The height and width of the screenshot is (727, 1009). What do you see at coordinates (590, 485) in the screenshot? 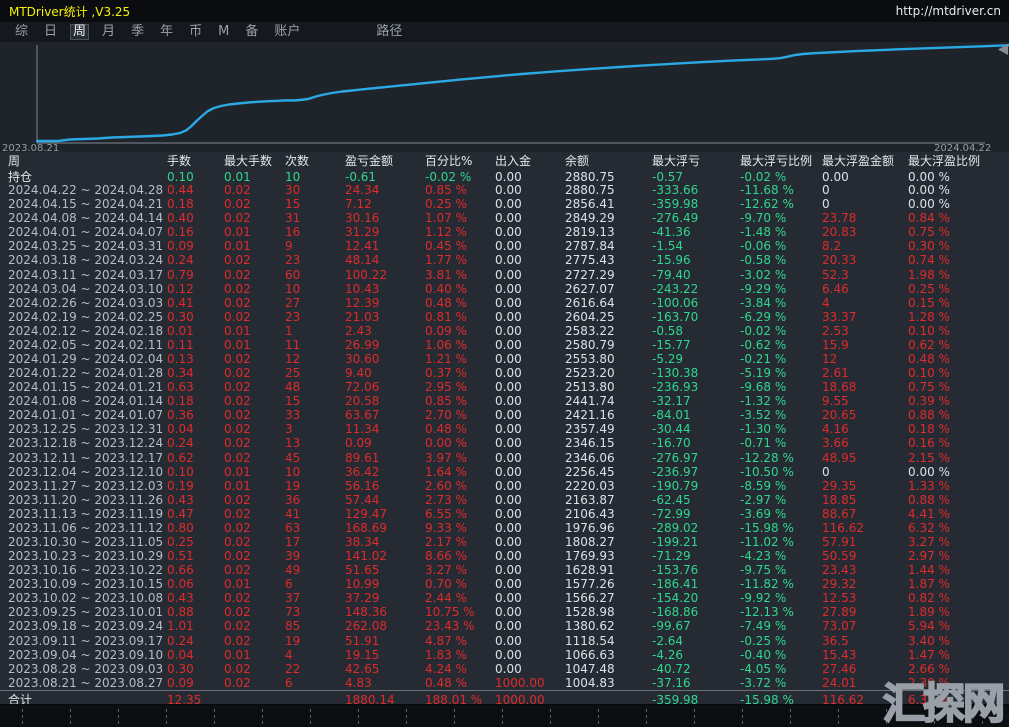
I see `row-cell: 2220.03` at bounding box center [590, 485].